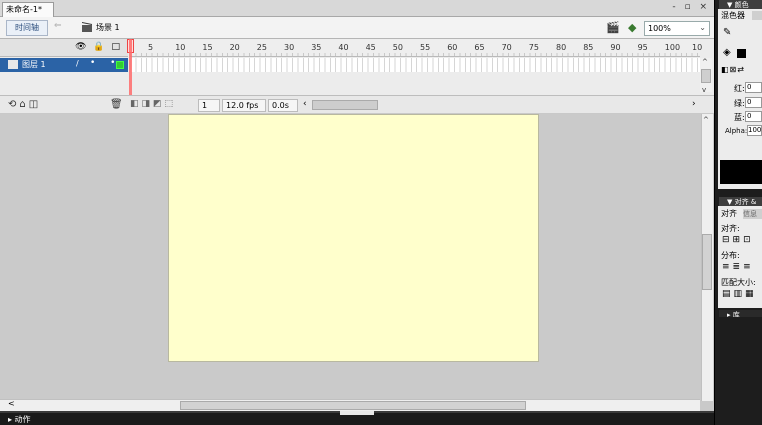 The width and height of the screenshot is (762, 425). Describe the element at coordinates (479, 47) in the screenshot. I see `frame-ruler-tick: 65` at that location.